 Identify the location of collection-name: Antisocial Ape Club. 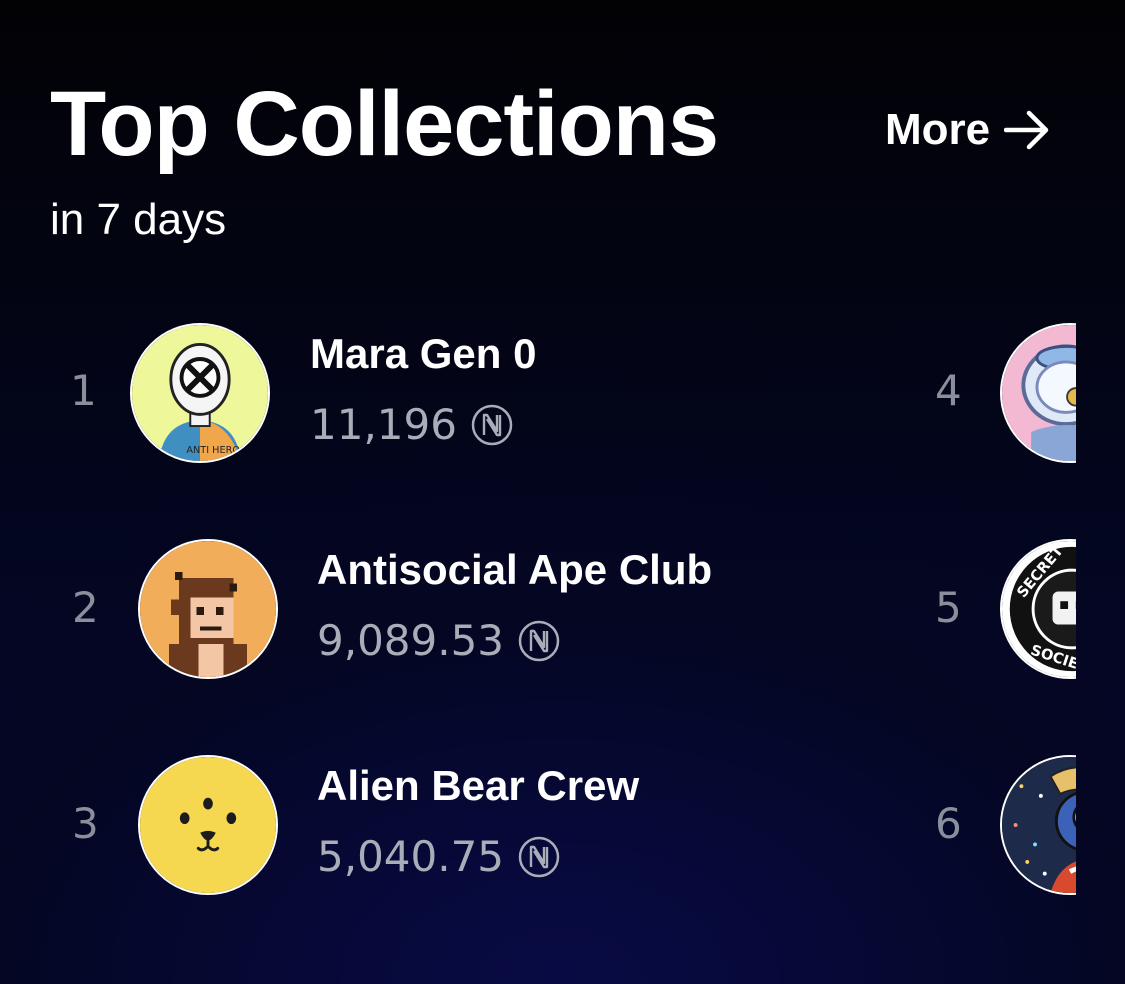
(514, 570).